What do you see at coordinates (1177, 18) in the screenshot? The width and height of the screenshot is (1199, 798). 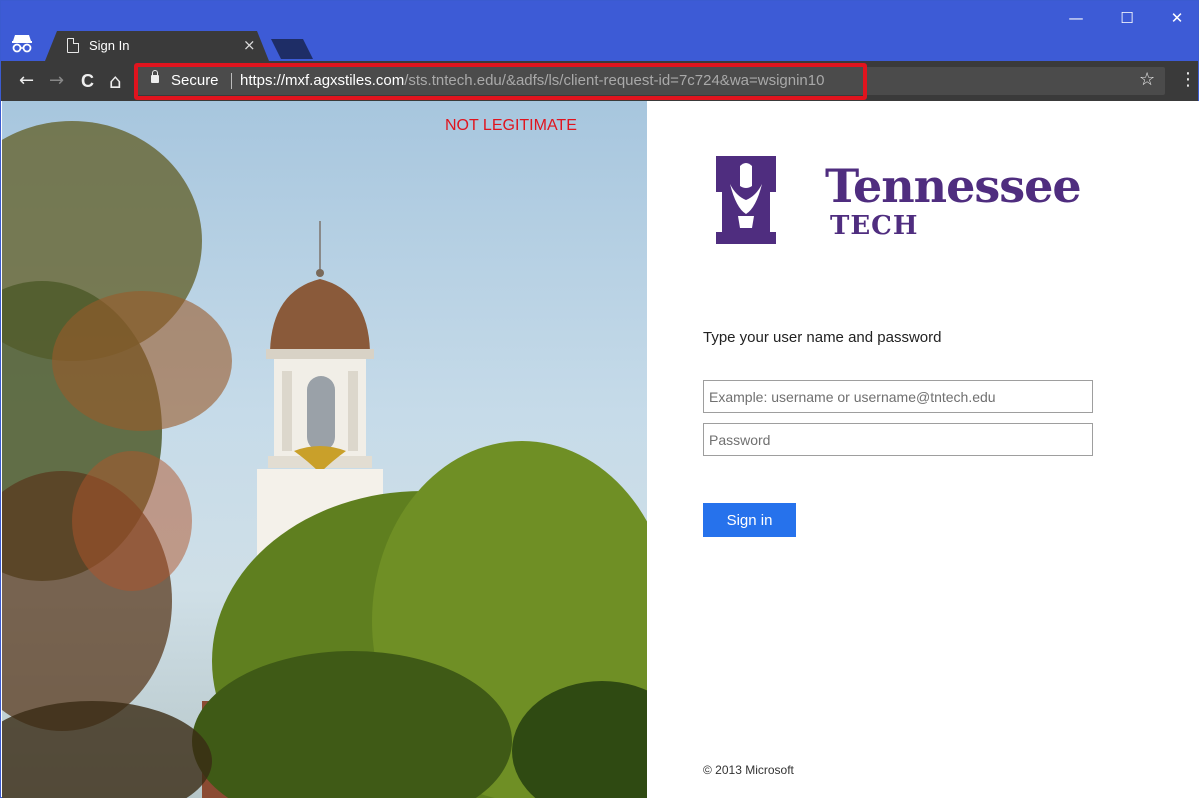 I see `close-window-button: ✕` at bounding box center [1177, 18].